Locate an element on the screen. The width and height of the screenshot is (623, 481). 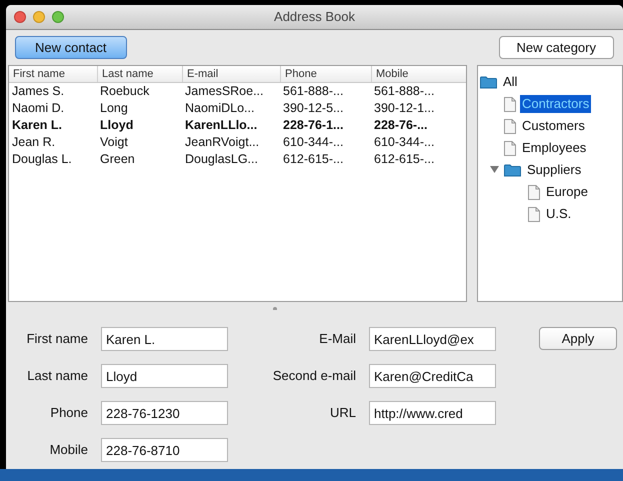
table-cell-text: Lloyd is located at coordinates (116, 125).